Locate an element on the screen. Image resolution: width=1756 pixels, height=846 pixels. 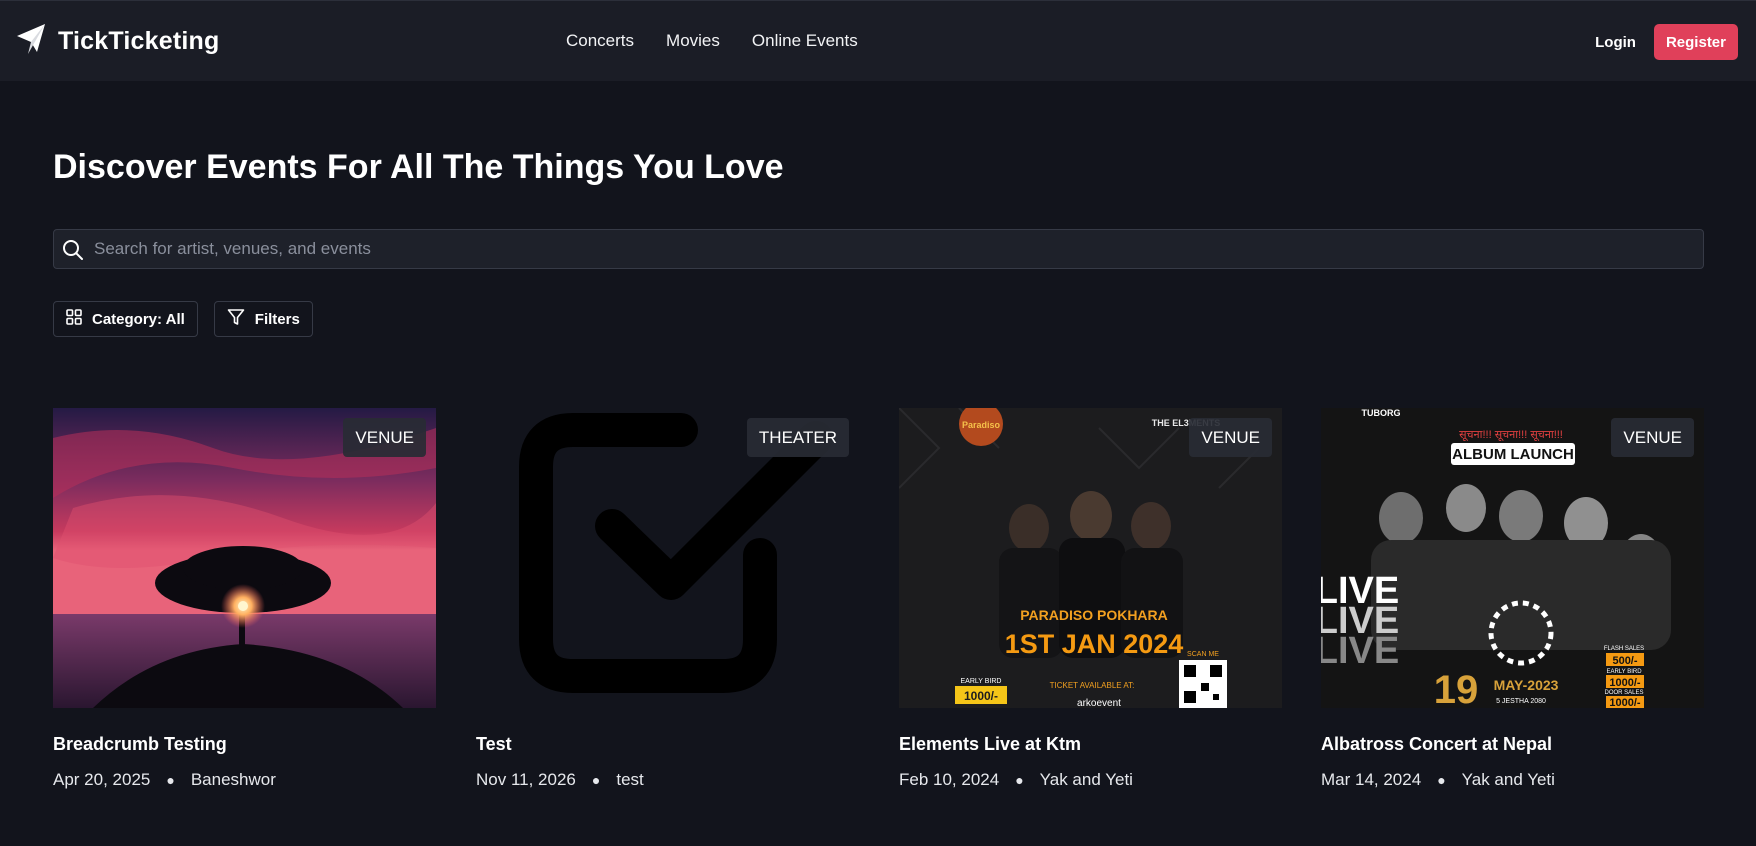
search-icon is located at coordinates (73, 252).